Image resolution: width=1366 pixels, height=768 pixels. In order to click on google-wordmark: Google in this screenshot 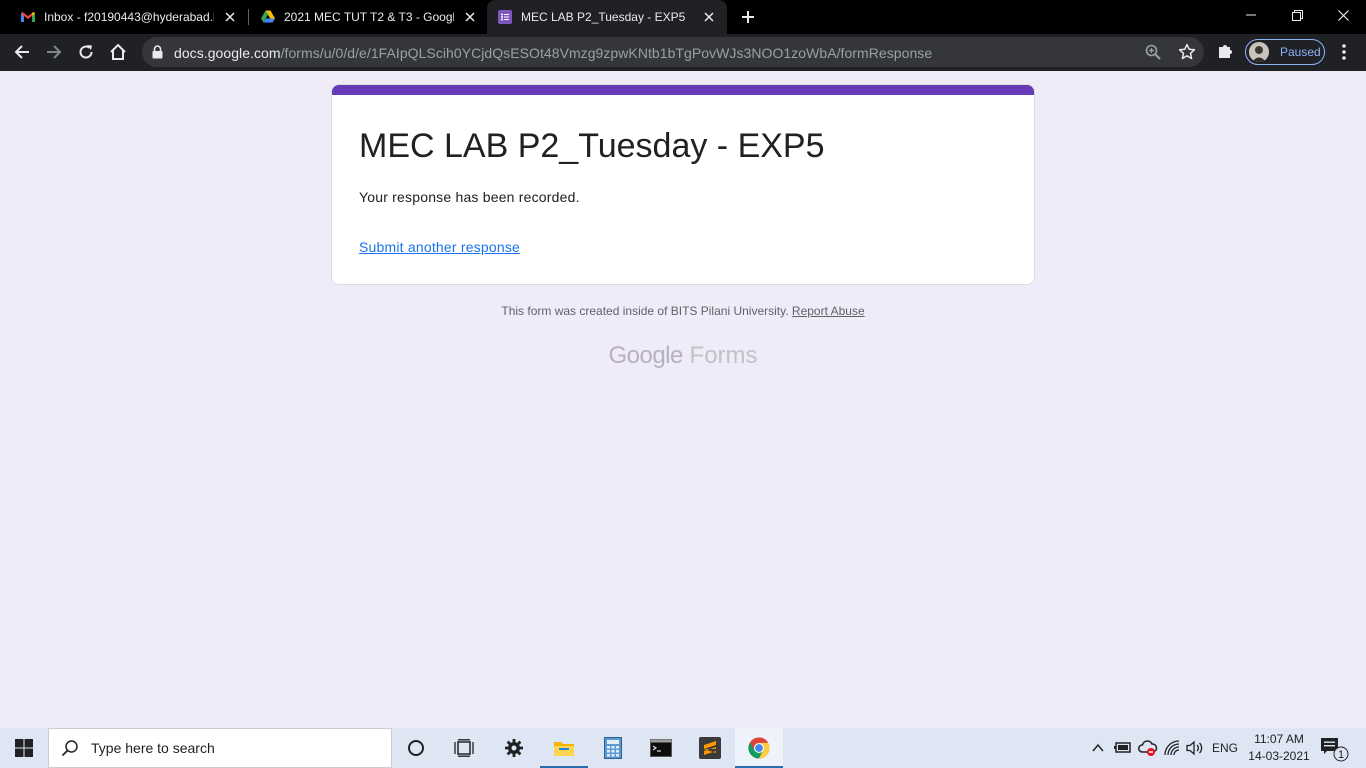, I will do `click(645, 355)`.